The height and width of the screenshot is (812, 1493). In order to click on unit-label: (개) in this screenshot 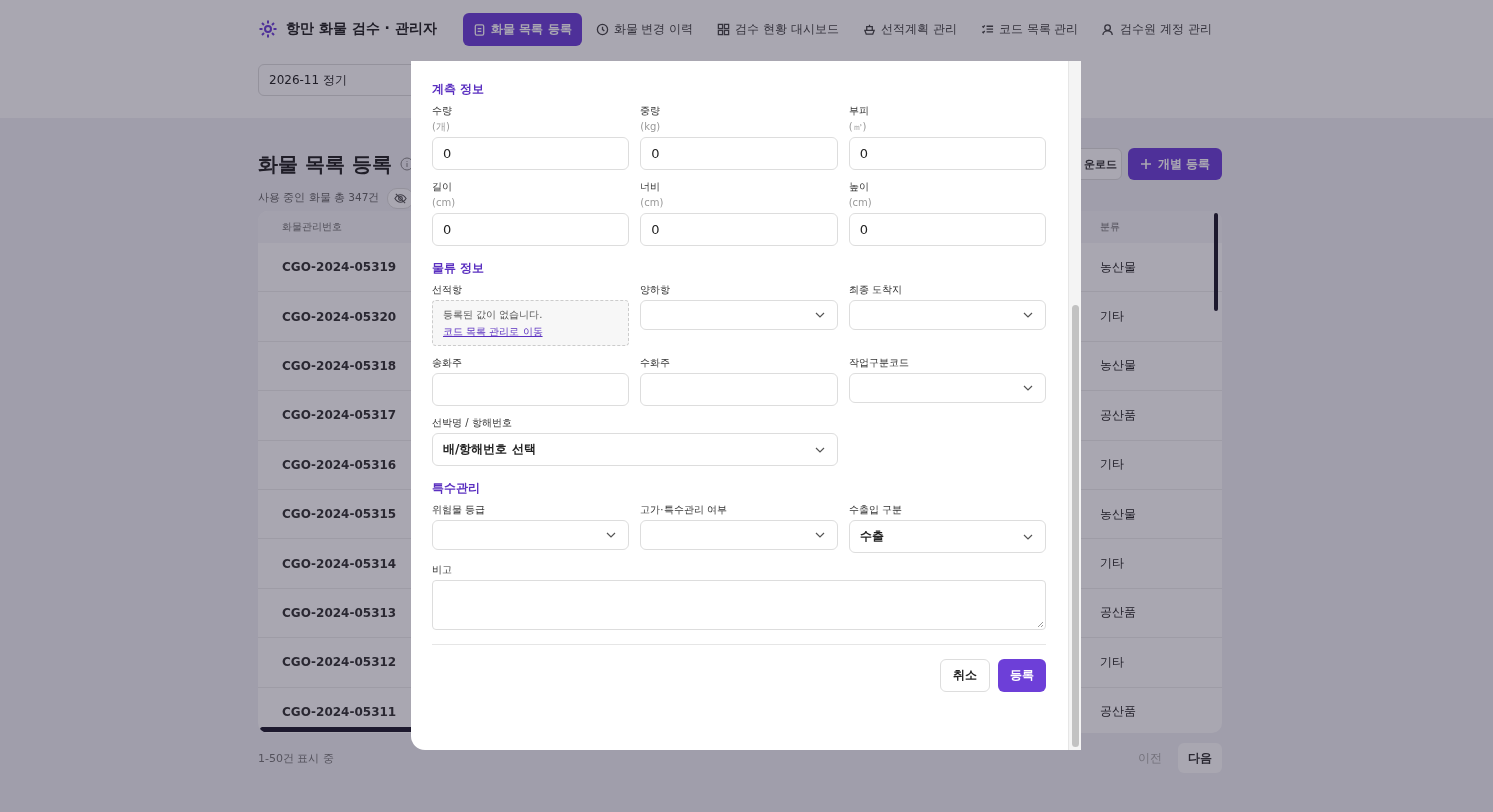, I will do `click(441, 127)`.